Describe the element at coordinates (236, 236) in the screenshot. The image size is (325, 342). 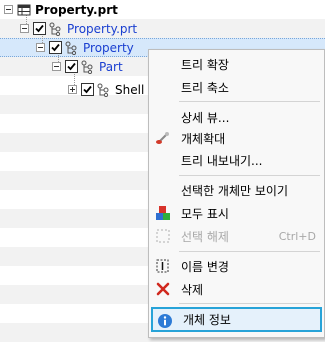
I see `menu-item-deselect: 선택 해제 Ctrl+D` at that location.